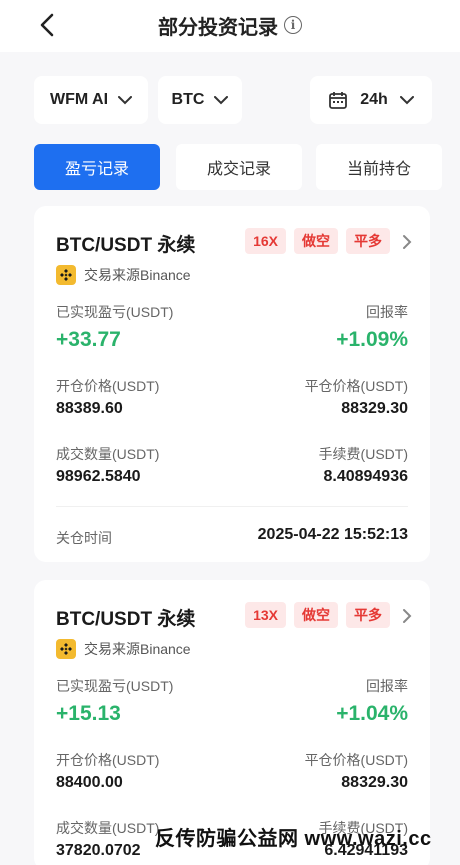  I want to click on quantity-value: 37820.0702, so click(98, 850).